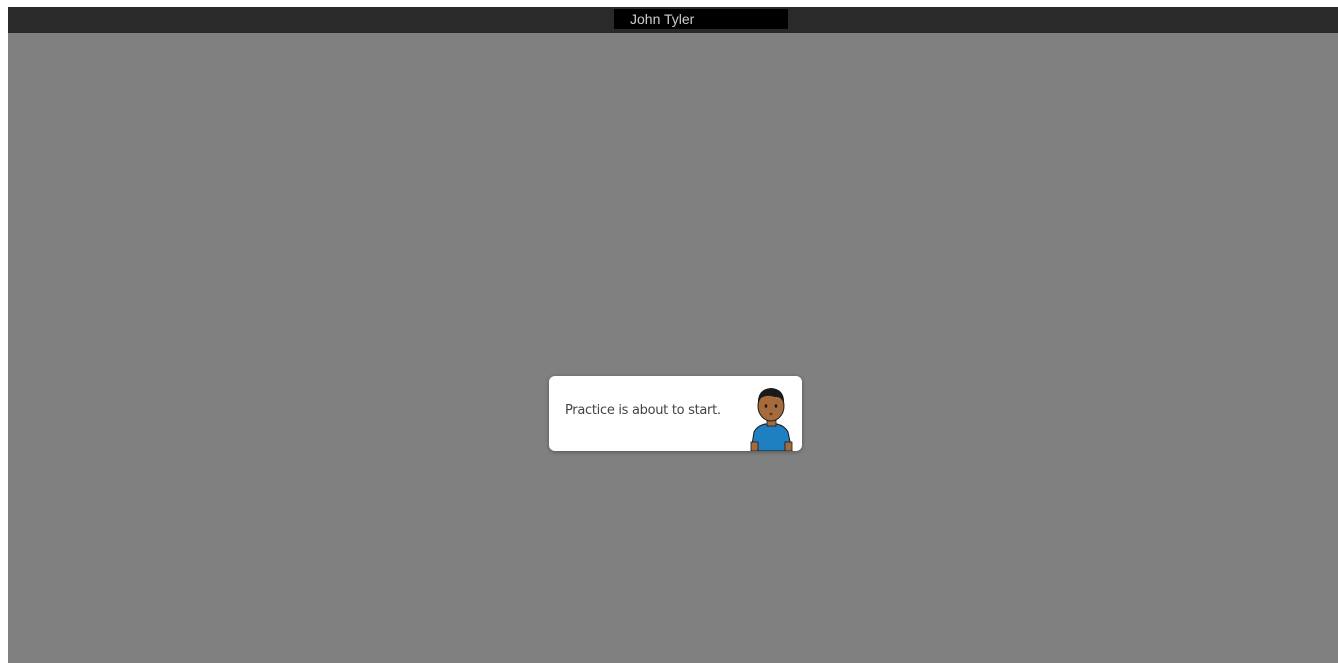  Describe the element at coordinates (771, 419) in the screenshot. I see `boy-avatar-icon` at that location.